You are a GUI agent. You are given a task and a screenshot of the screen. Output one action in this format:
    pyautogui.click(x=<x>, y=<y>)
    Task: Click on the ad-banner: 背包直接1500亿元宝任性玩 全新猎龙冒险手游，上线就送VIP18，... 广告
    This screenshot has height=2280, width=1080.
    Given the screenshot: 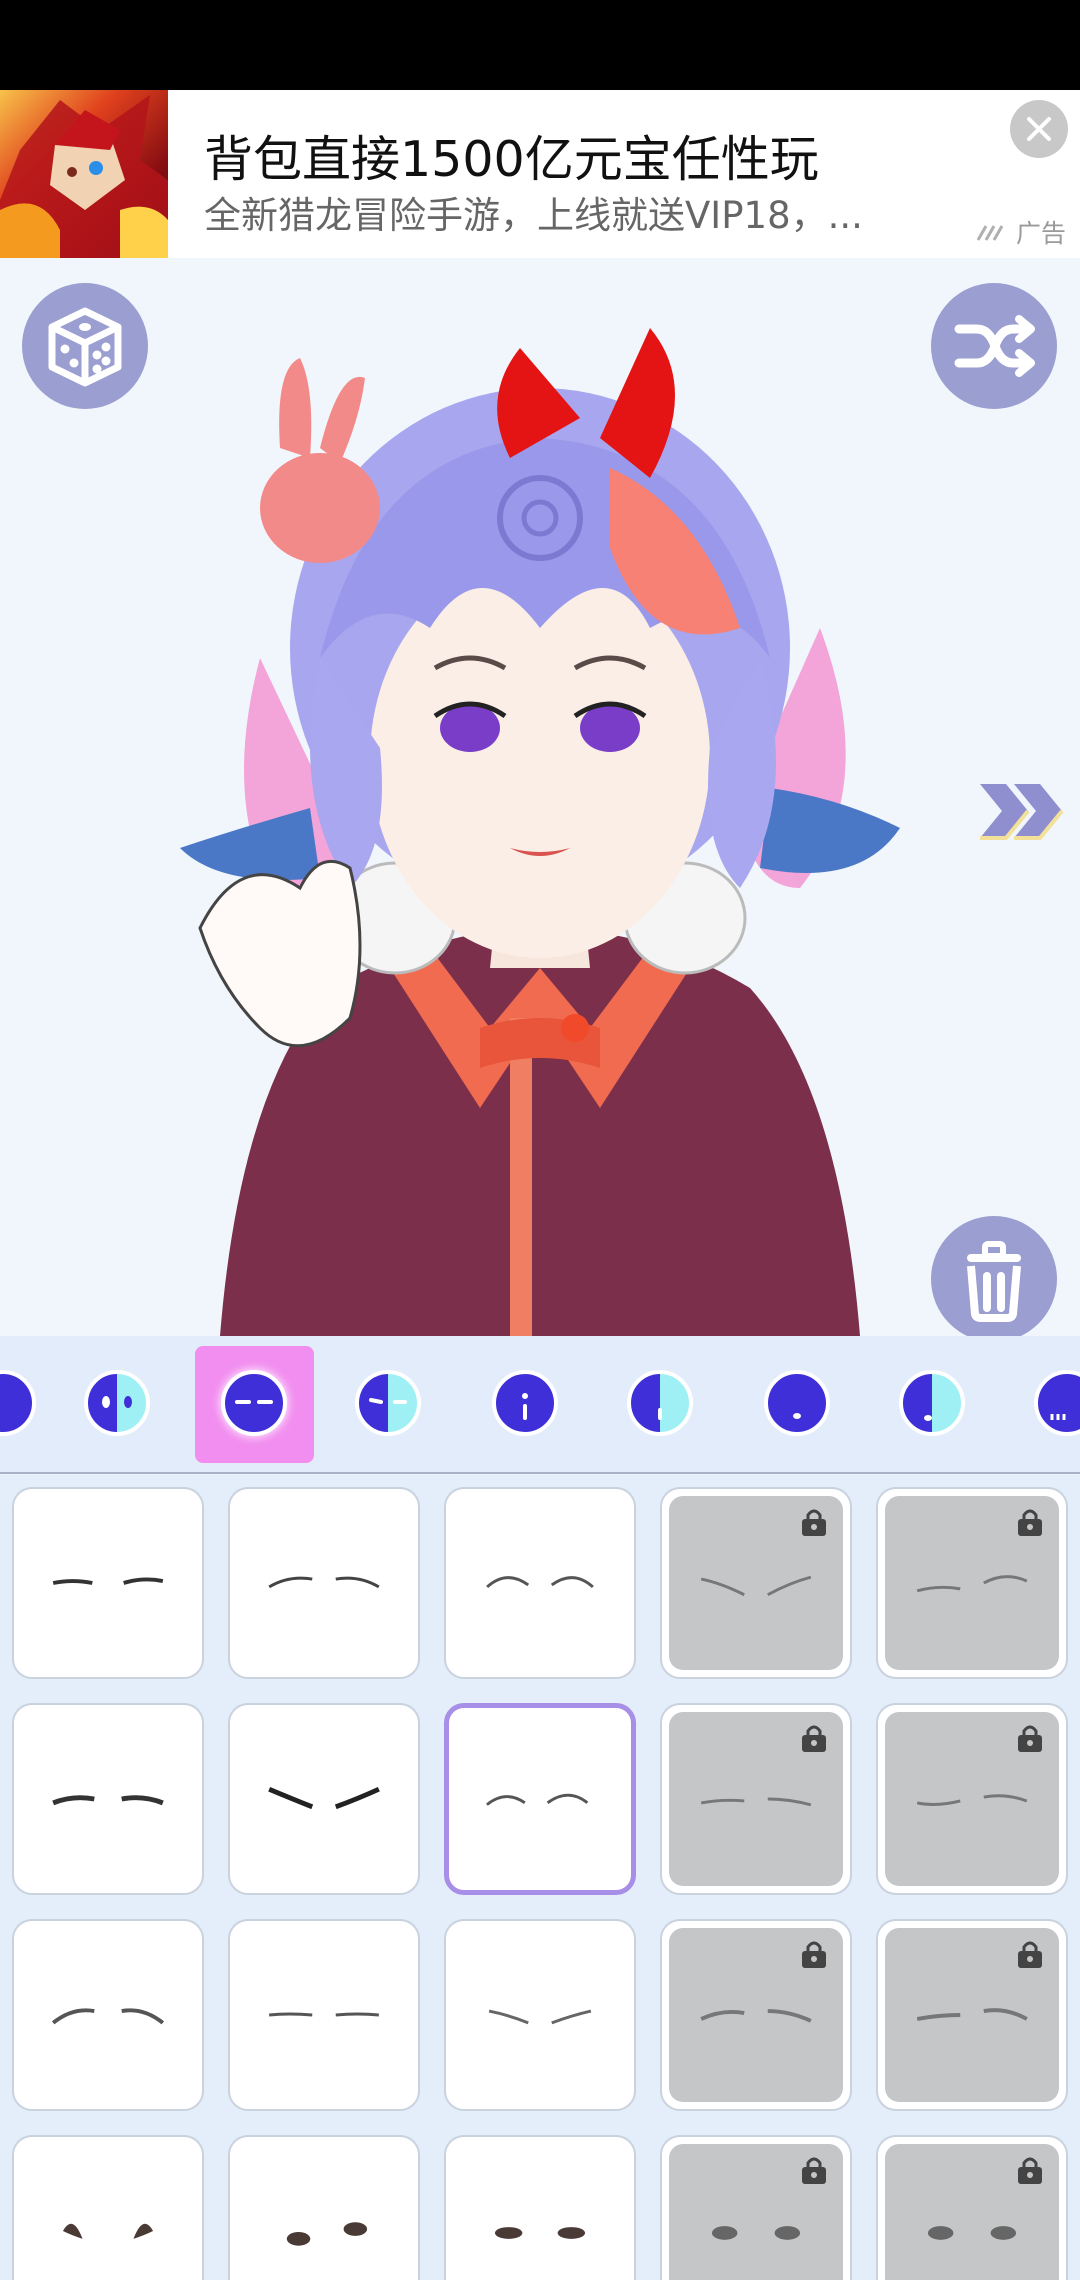 What is the action you would take?
    pyautogui.click(x=540, y=174)
    